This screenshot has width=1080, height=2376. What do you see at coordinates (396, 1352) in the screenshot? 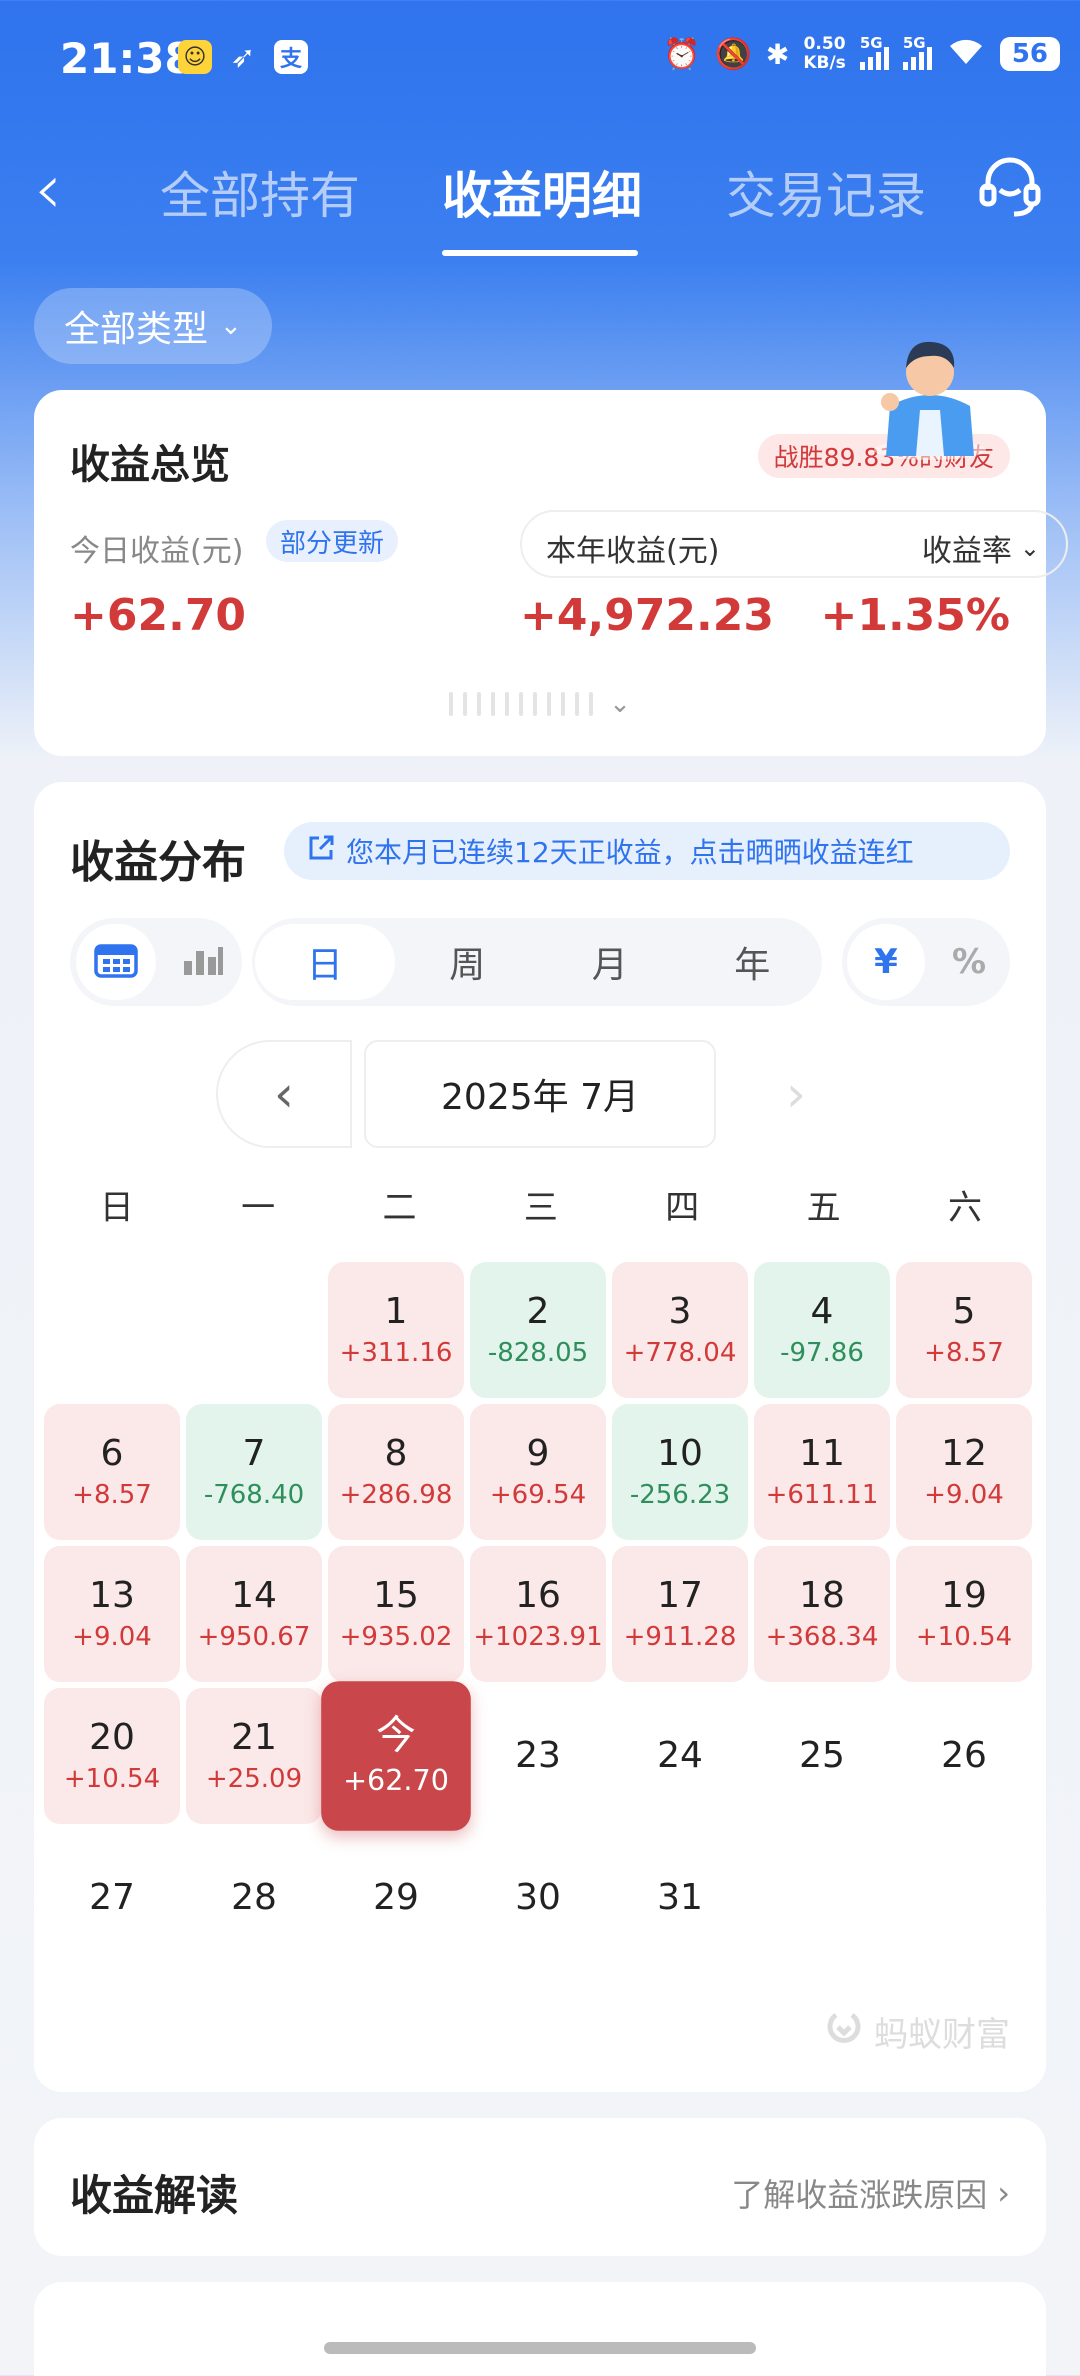
I see `calendar-day-earnings: +311.16` at bounding box center [396, 1352].